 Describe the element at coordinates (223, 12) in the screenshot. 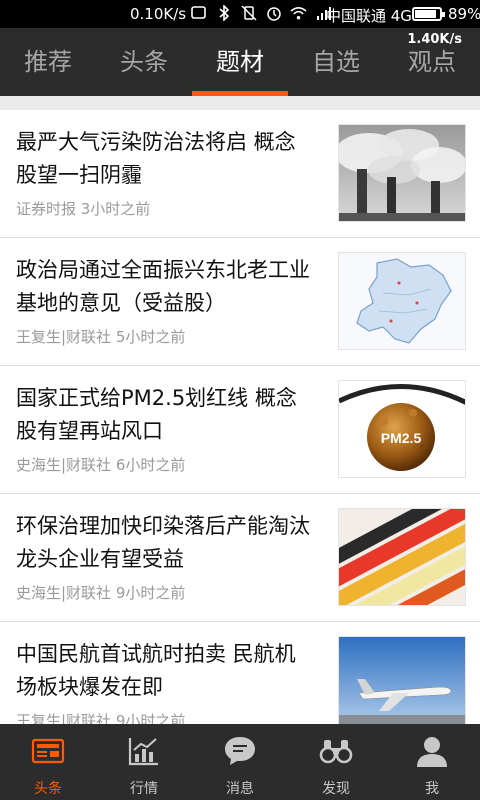

I see `bluetooth-icon` at that location.